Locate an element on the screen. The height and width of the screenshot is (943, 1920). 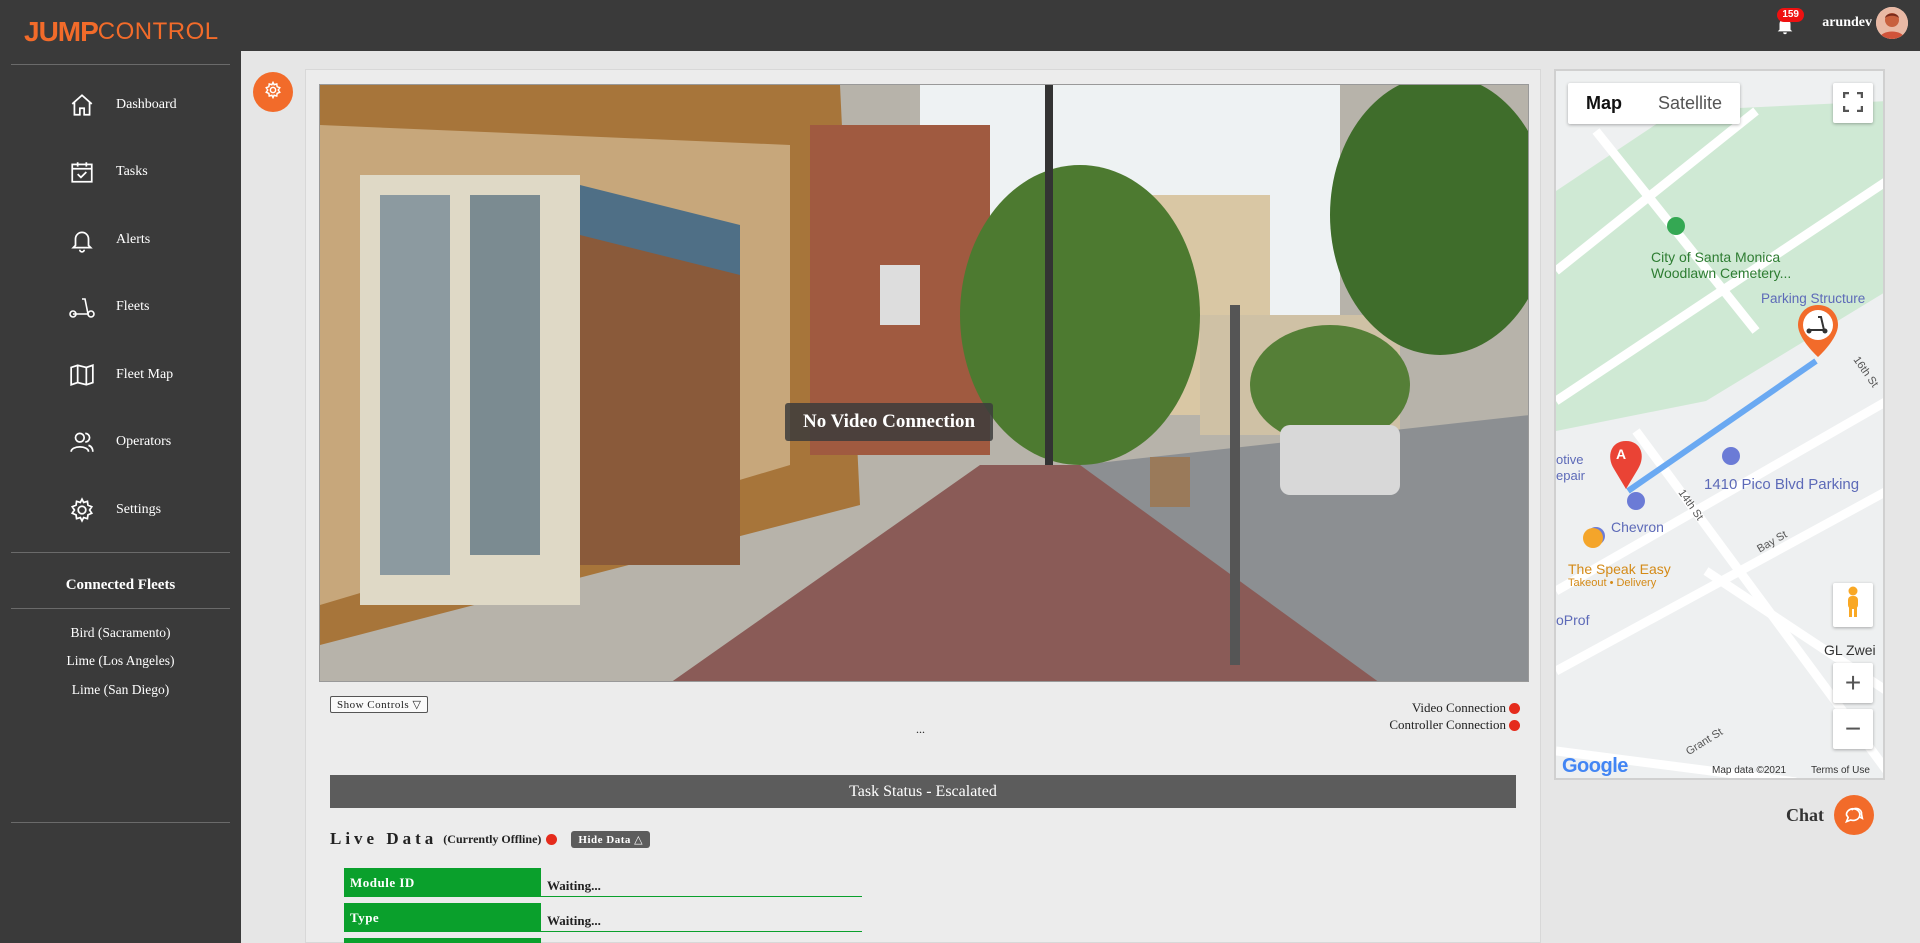
map-data-credit: Map data ©2021 is located at coordinates (1749, 770).